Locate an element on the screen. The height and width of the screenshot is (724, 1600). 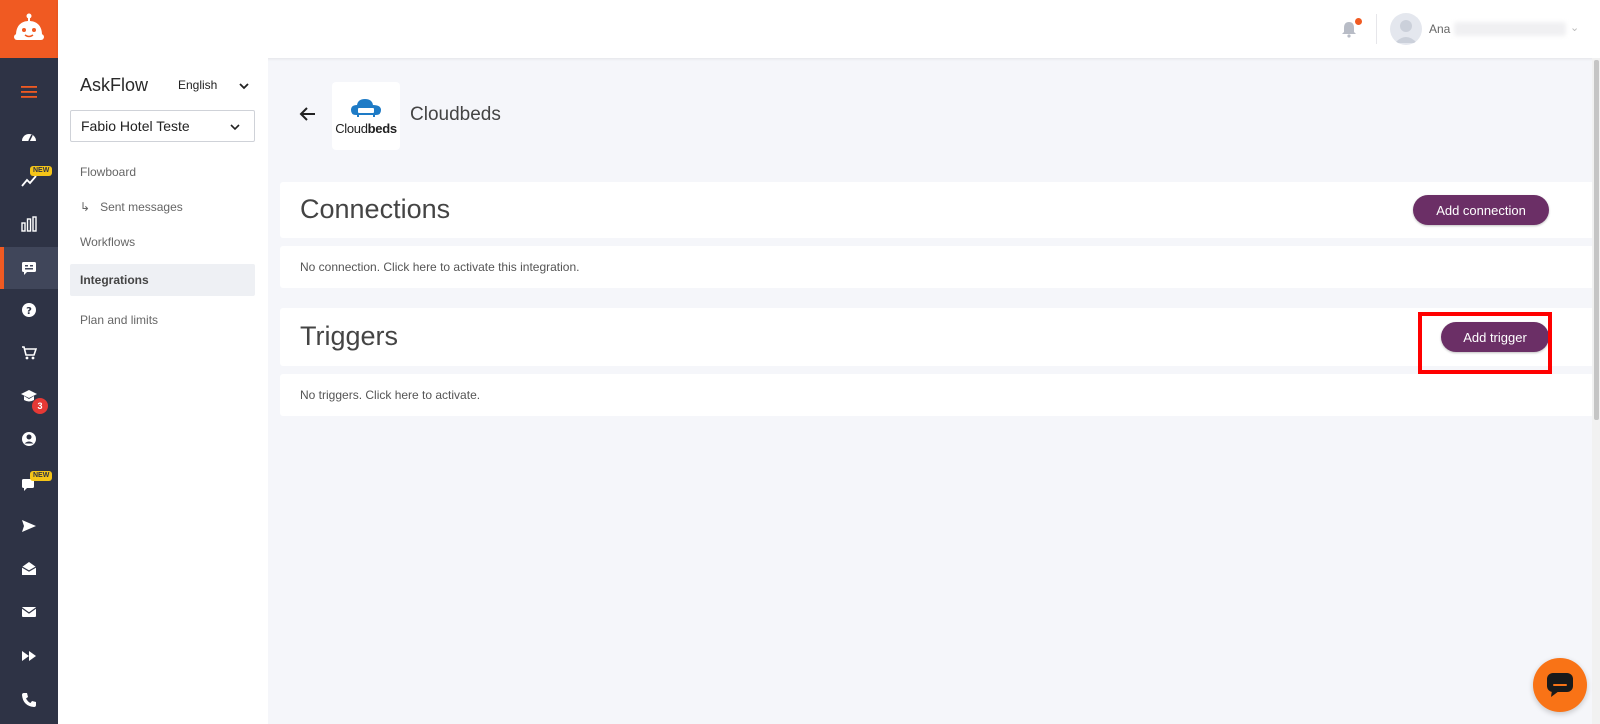
user-name: Ana is located at coordinates (1439, 29).